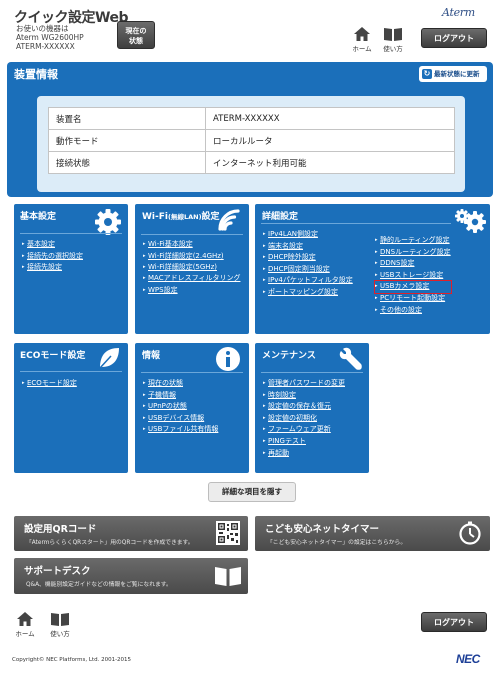  What do you see at coordinates (180, 396) in the screenshot?
I see `link-client-info: ▸ 子機情報` at bounding box center [180, 396].